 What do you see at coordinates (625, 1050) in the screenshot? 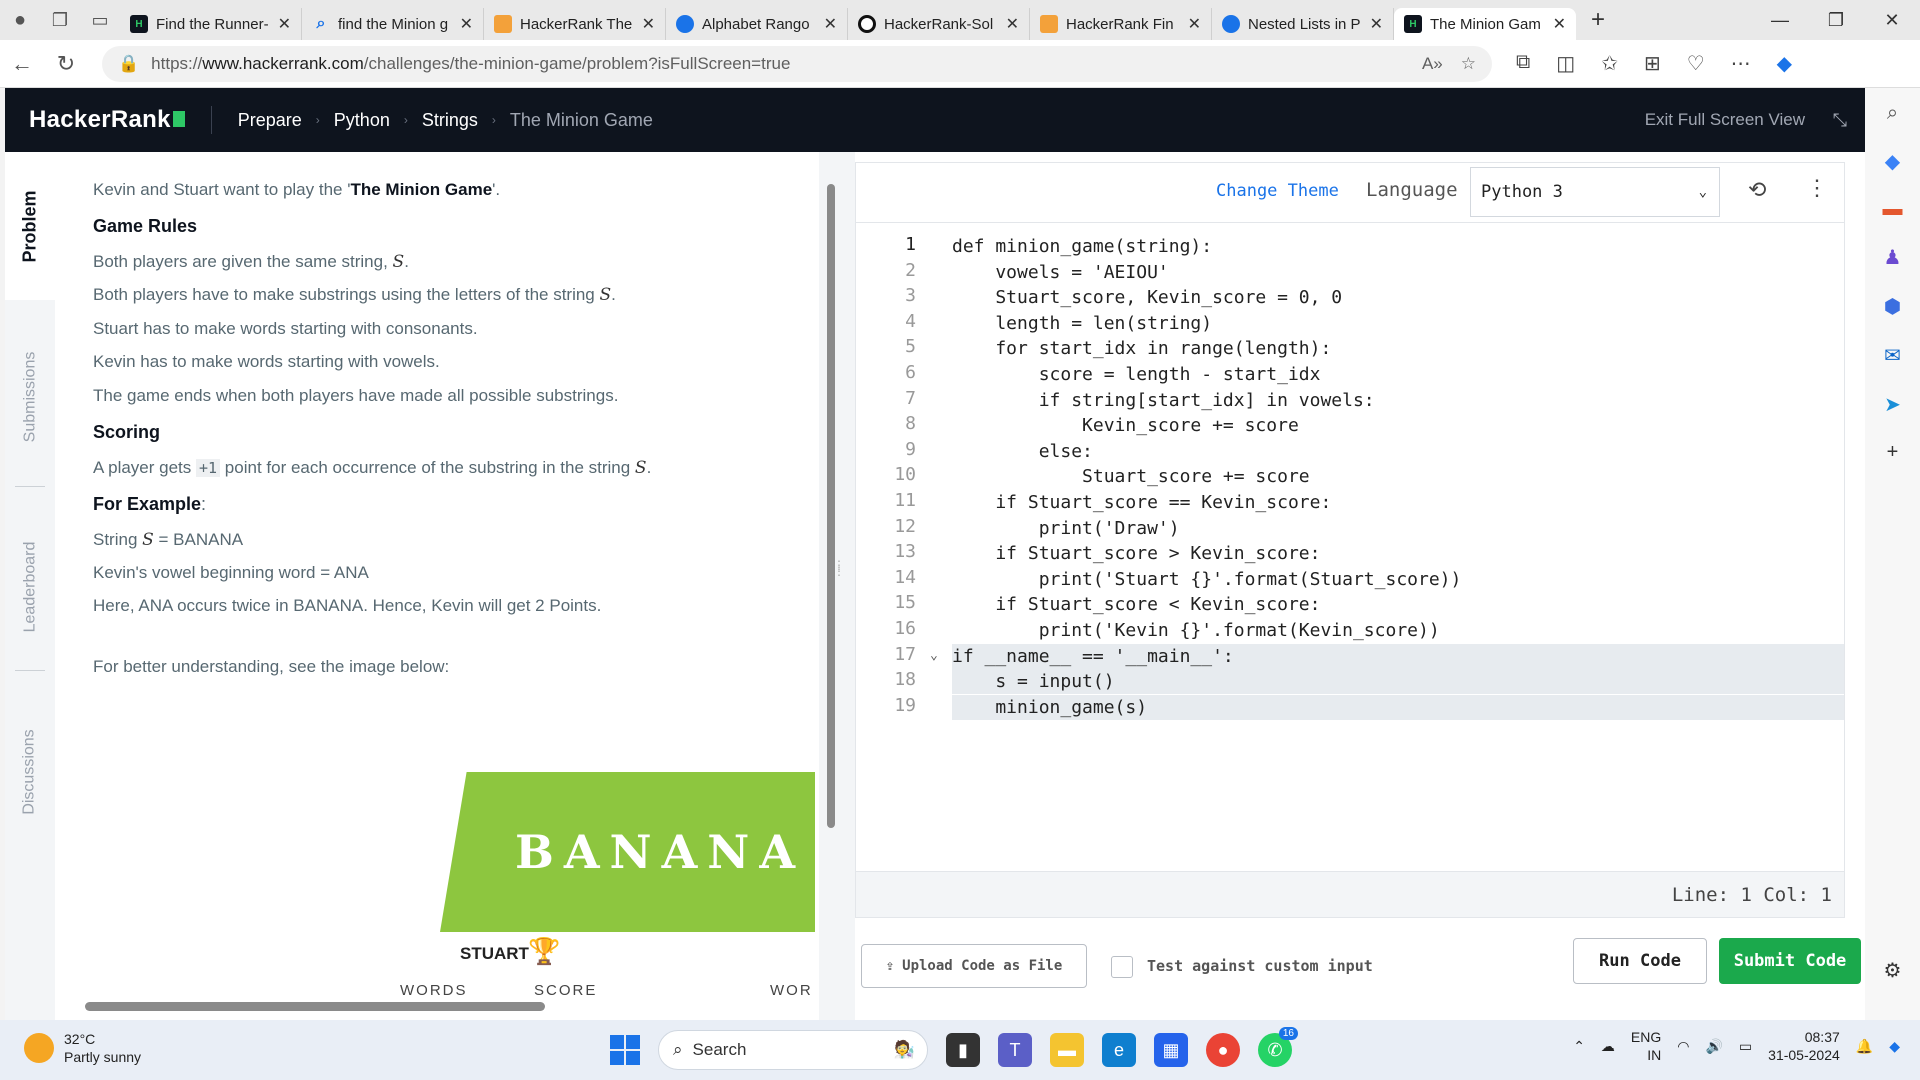
I see `start-icon` at bounding box center [625, 1050].